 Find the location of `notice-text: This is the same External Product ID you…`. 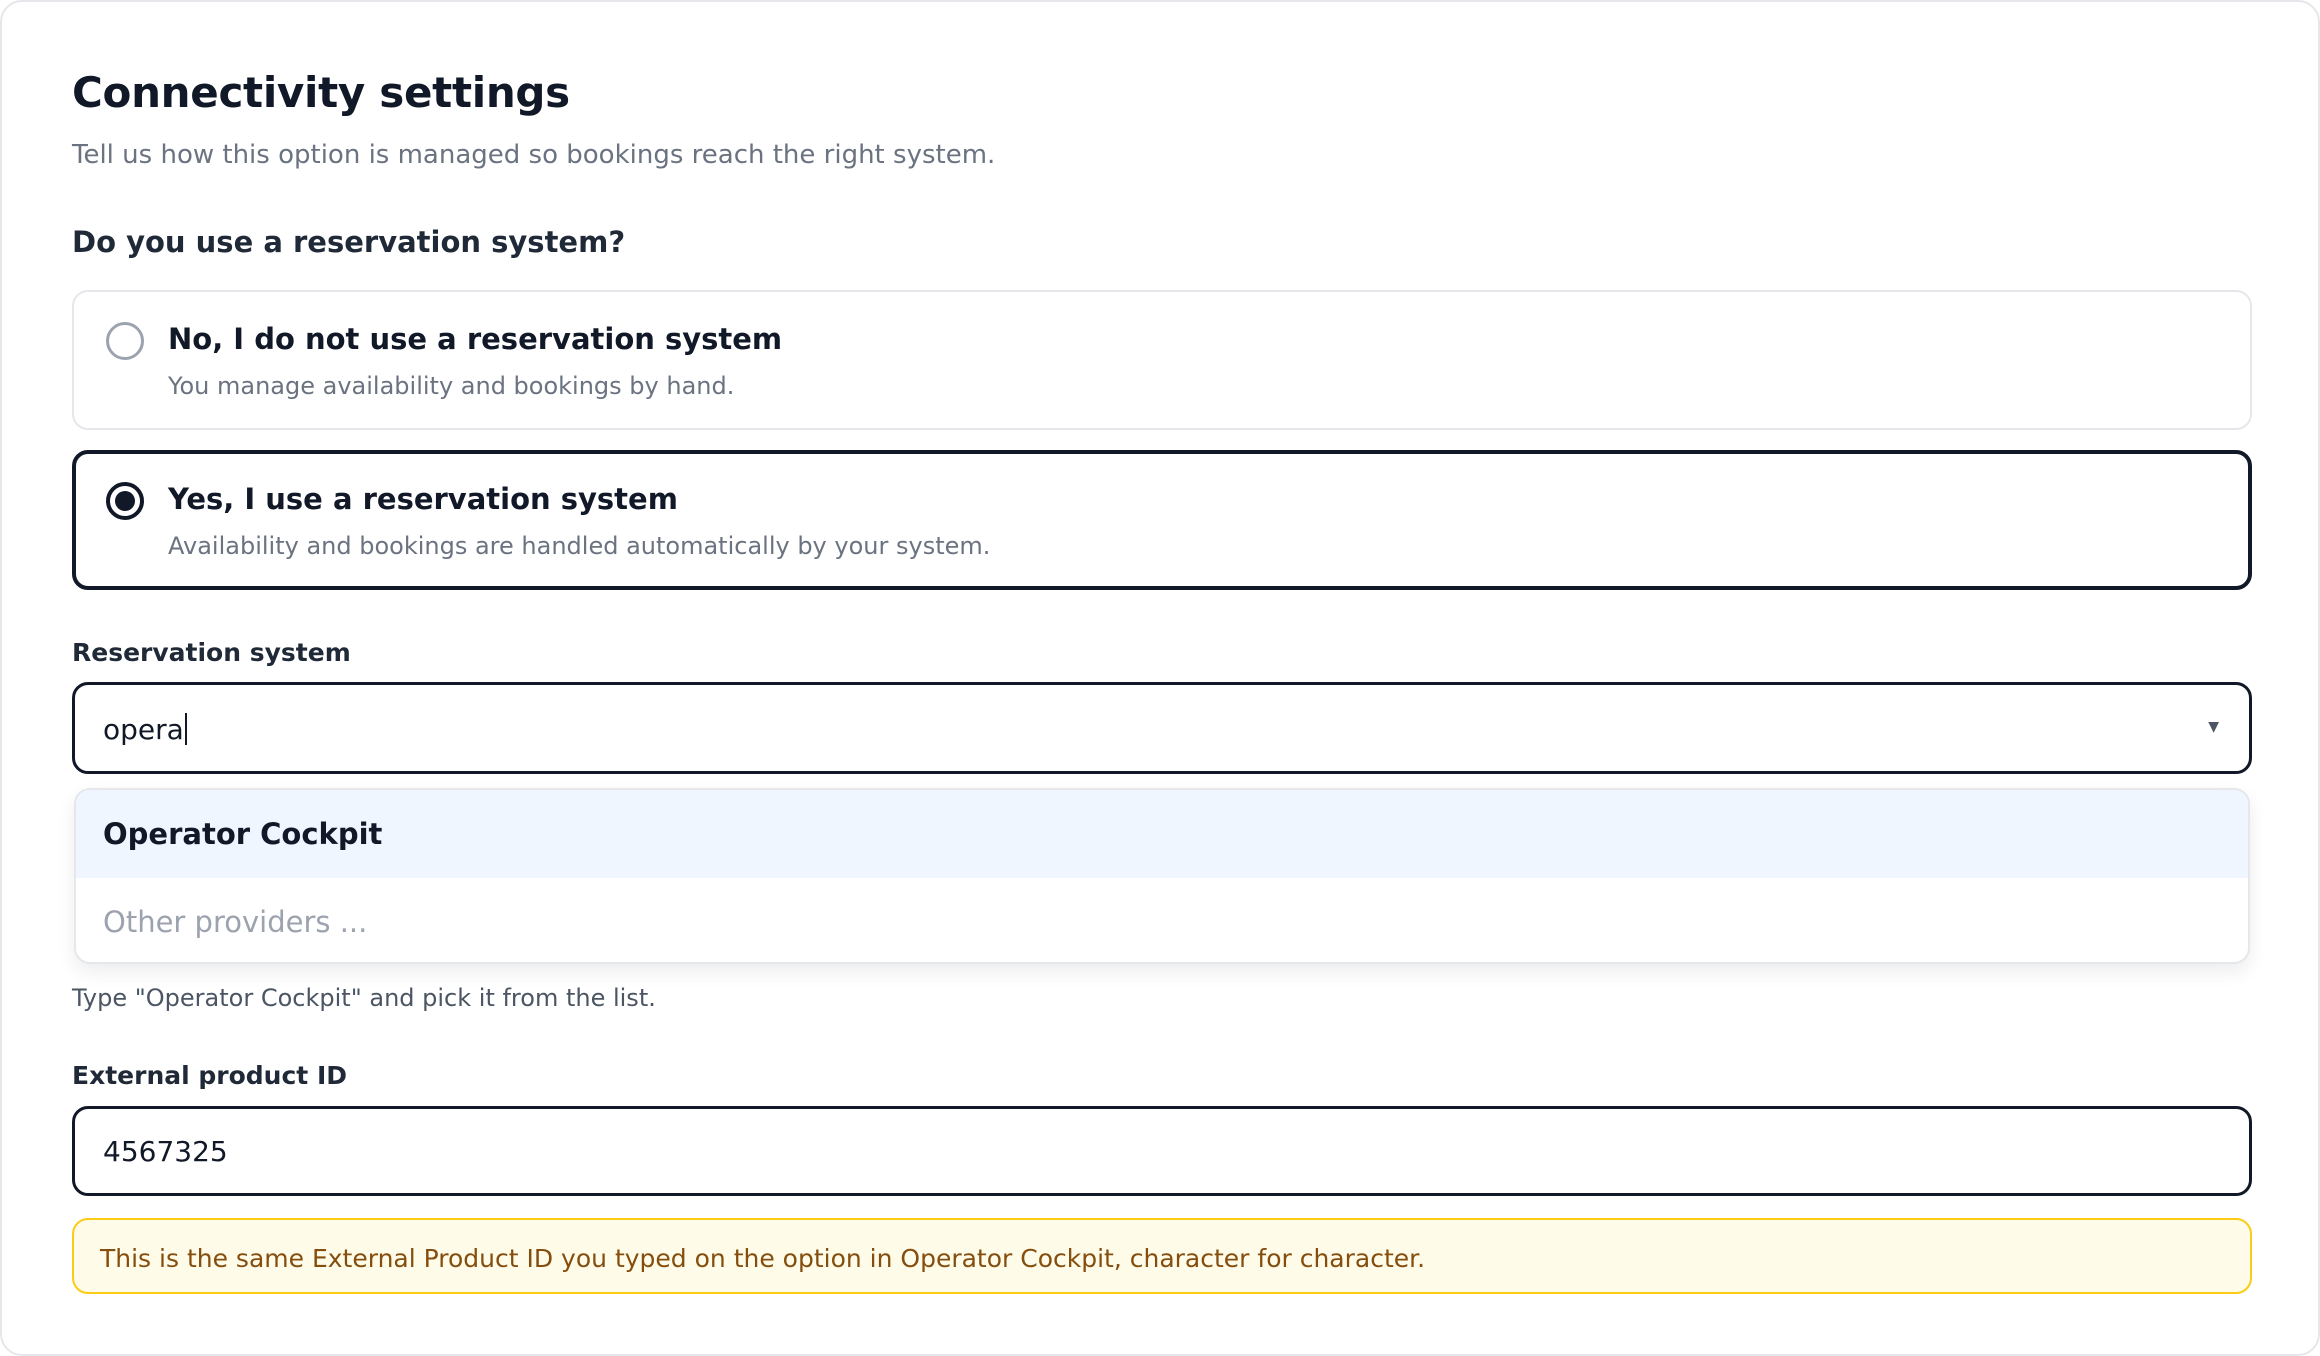

notice-text: This is the same External Product ID you… is located at coordinates (763, 1258).